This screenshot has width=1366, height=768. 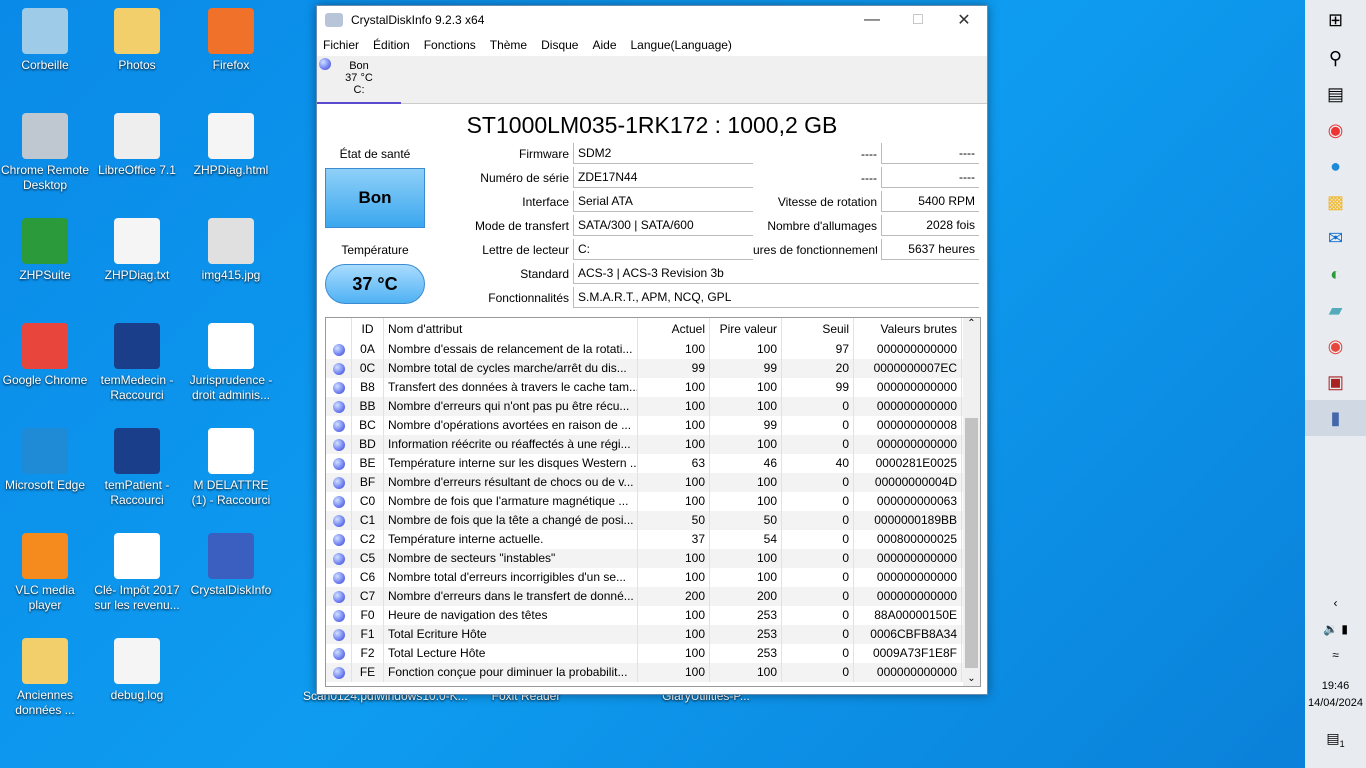 What do you see at coordinates (45, 460) in the screenshot?
I see `desktop-icon: Microsoft Edge` at bounding box center [45, 460].